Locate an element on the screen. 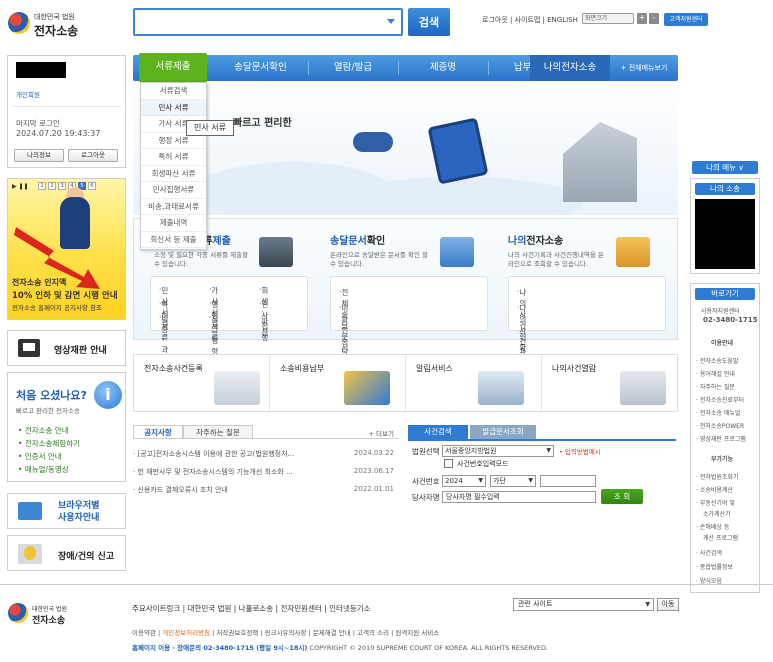 The width and height of the screenshot is (773, 662). my-menu-button: 나의 메뉴 ∨ is located at coordinates (725, 167).